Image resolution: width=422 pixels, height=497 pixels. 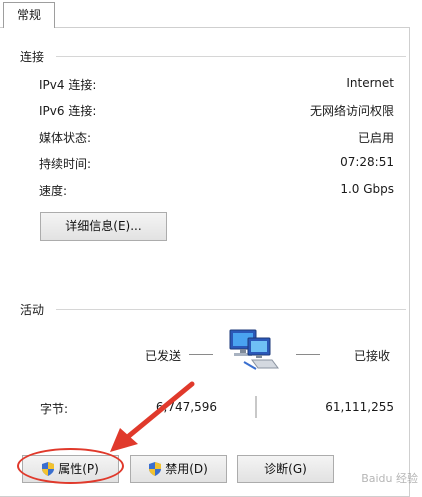 What do you see at coordinates (78, 469) in the screenshot?
I see `properties-button-label: 属性(P)` at bounding box center [78, 469].